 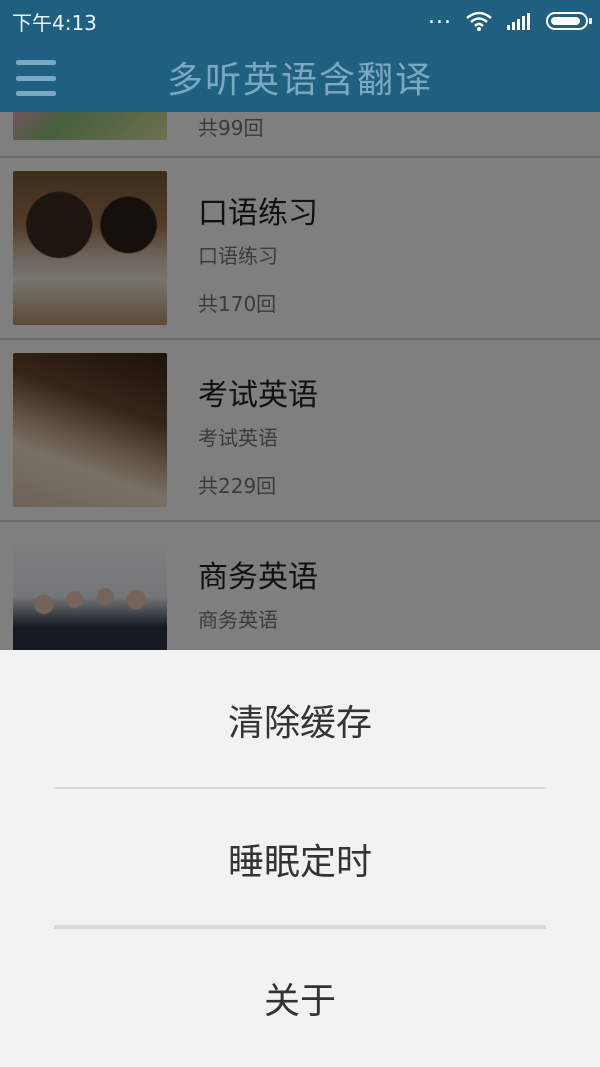 What do you see at coordinates (518, 21) in the screenshot?
I see `signal-icon` at bounding box center [518, 21].